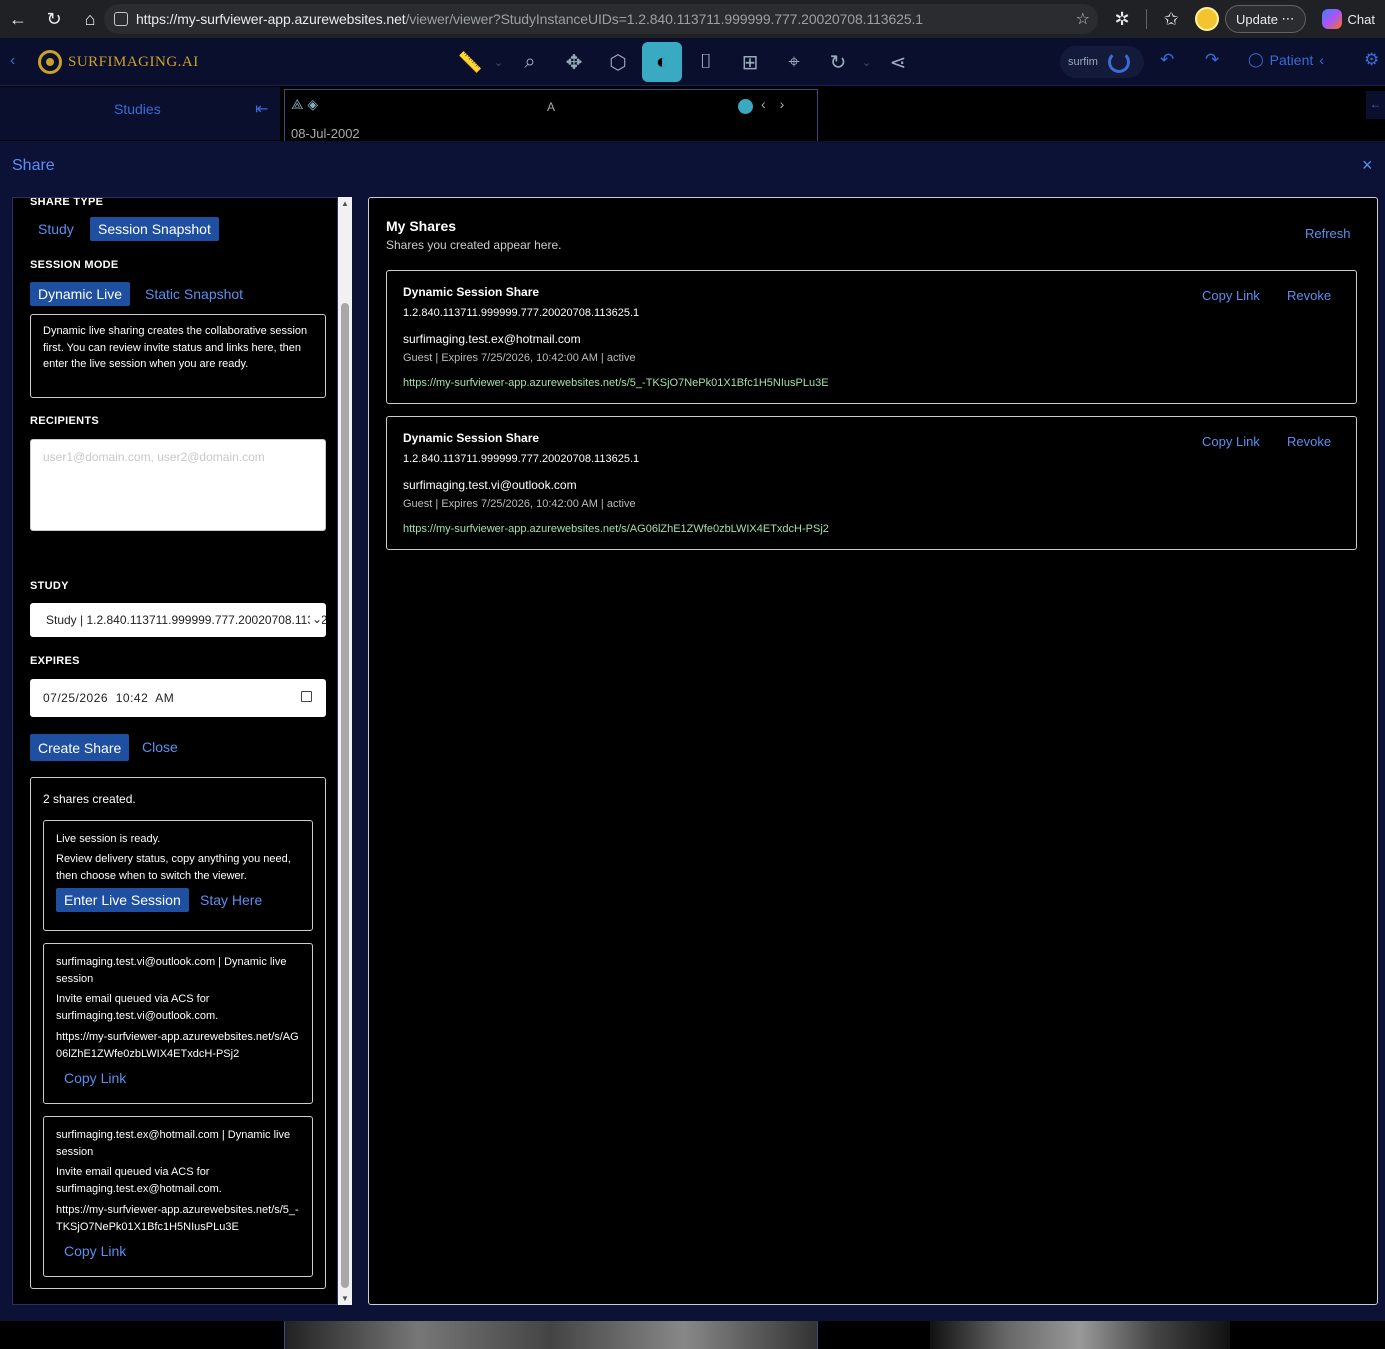 Image resolution: width=1385 pixels, height=1349 pixels. Describe the element at coordinates (1118, 62) in the screenshot. I see `power-icon` at that location.